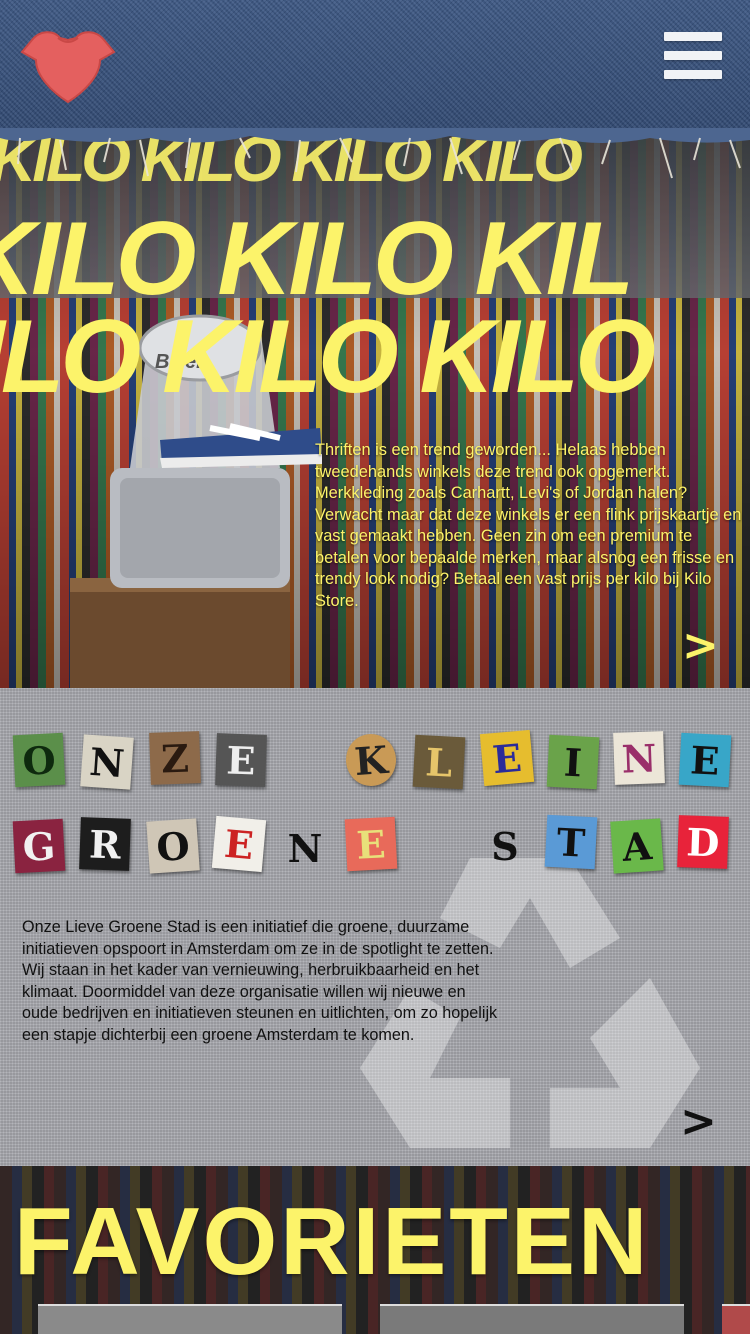  I want to click on letter-tile: G, so click(39, 846).